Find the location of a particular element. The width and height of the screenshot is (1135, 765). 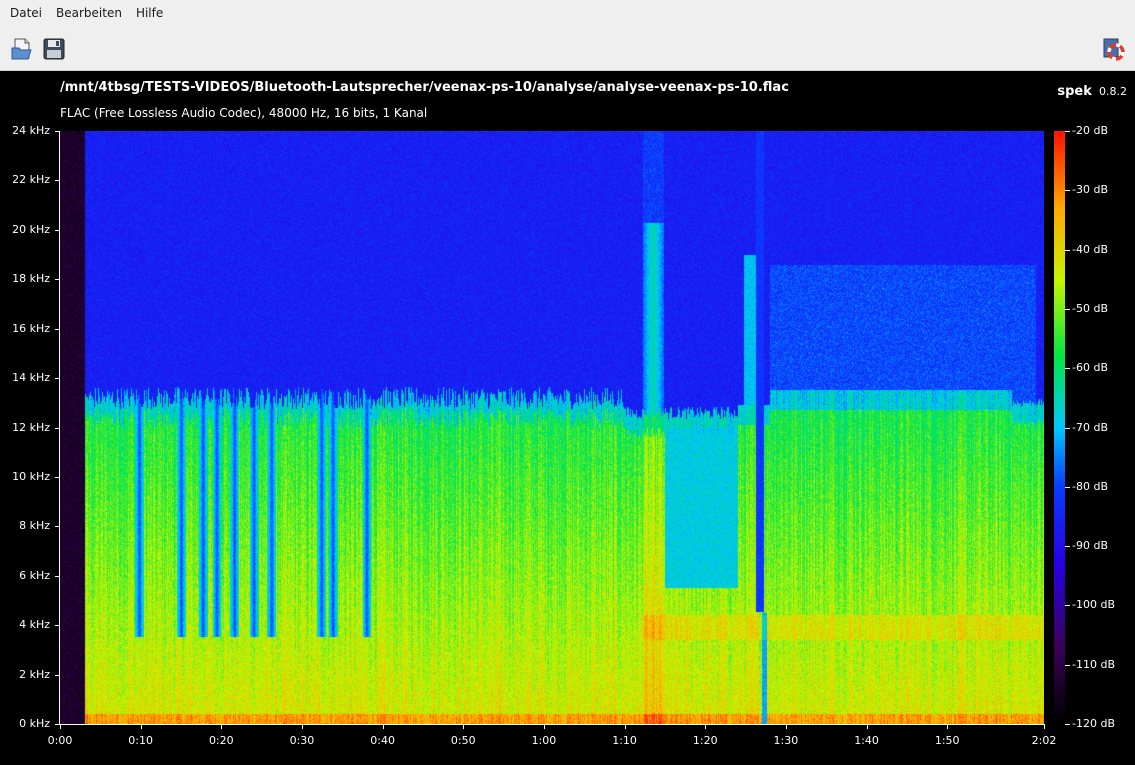

time-tick-label: 0:40 is located at coordinates (382, 740).